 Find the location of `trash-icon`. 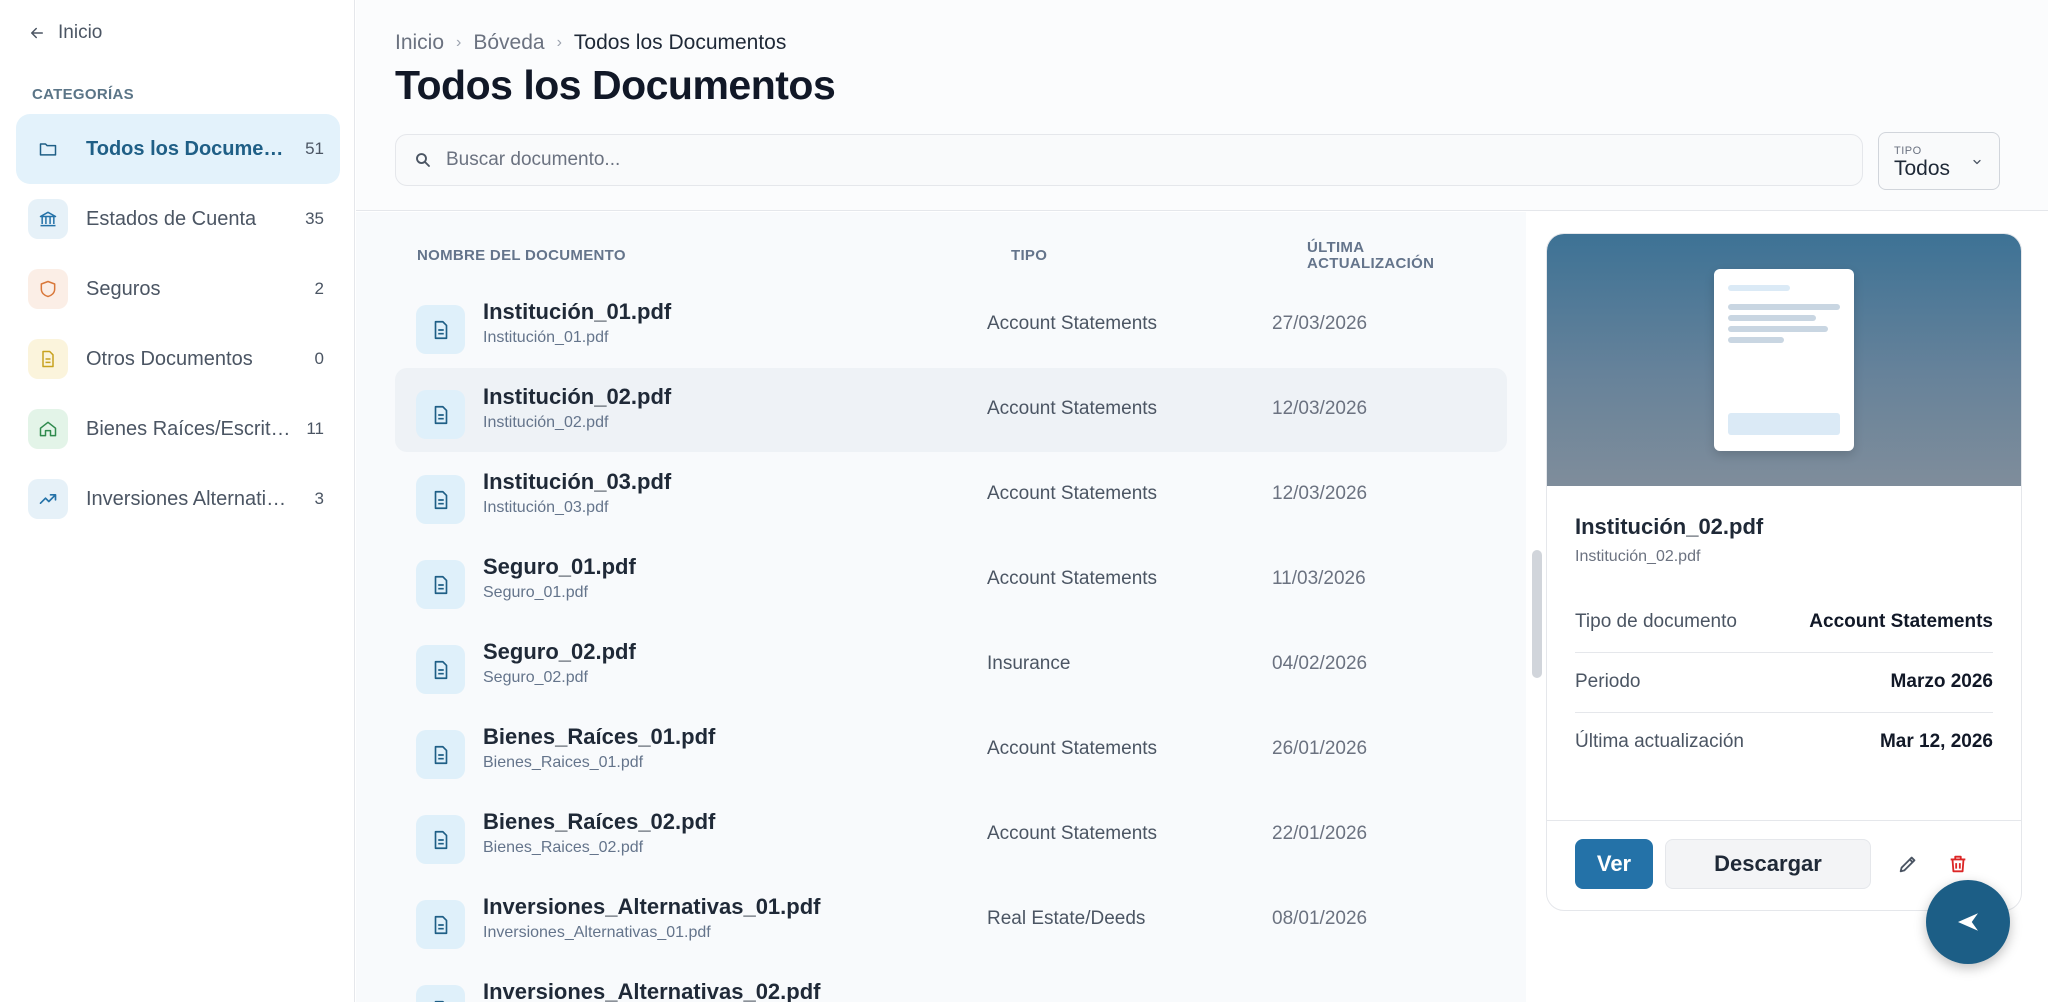

trash-icon is located at coordinates (1958, 864).